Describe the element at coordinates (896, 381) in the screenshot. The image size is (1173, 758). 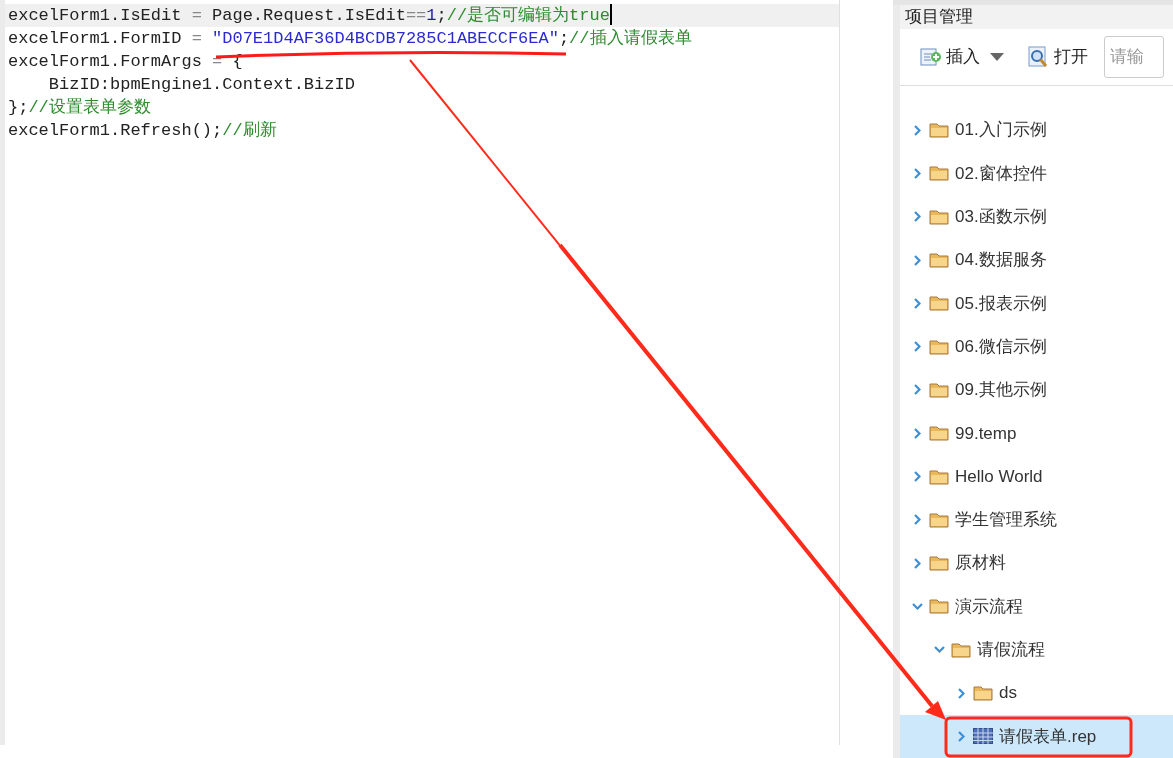
I see `splitter-bar` at that location.